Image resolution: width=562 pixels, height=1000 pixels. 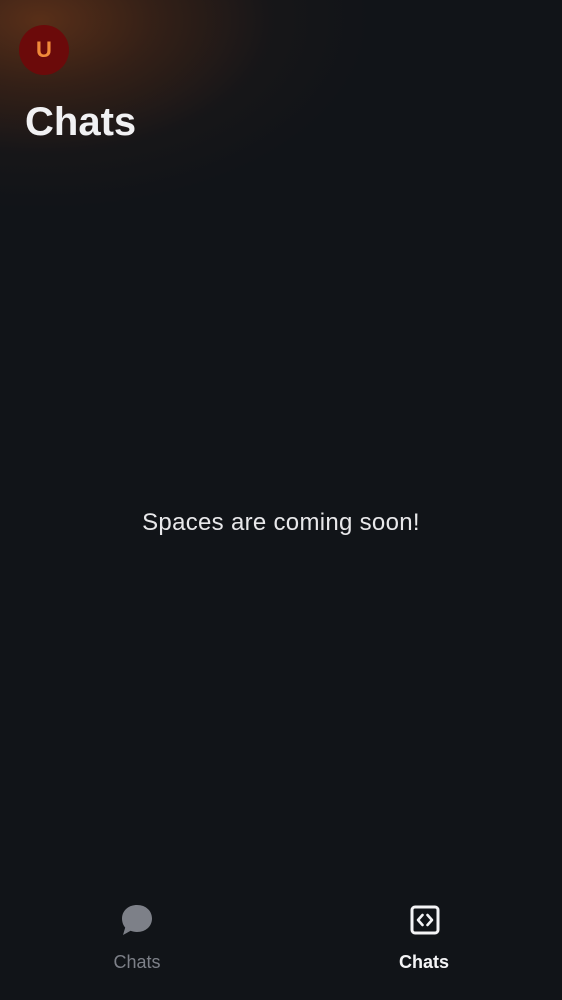 I want to click on chat-bubble-icon, so click(x=137, y=920).